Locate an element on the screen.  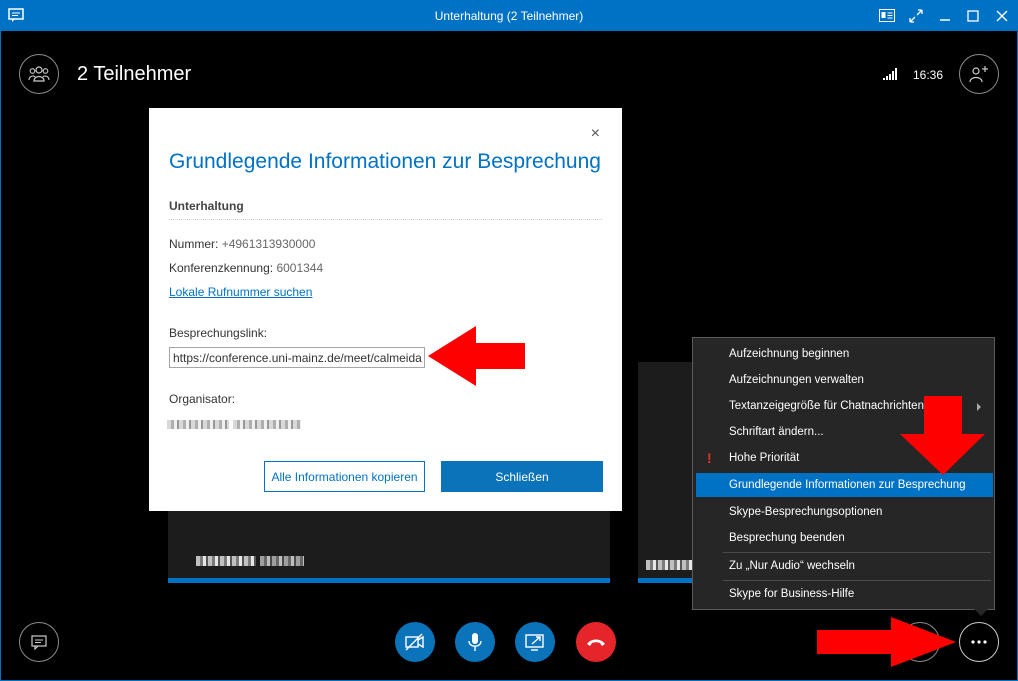
add-participants-button is located at coordinates (979, 74).